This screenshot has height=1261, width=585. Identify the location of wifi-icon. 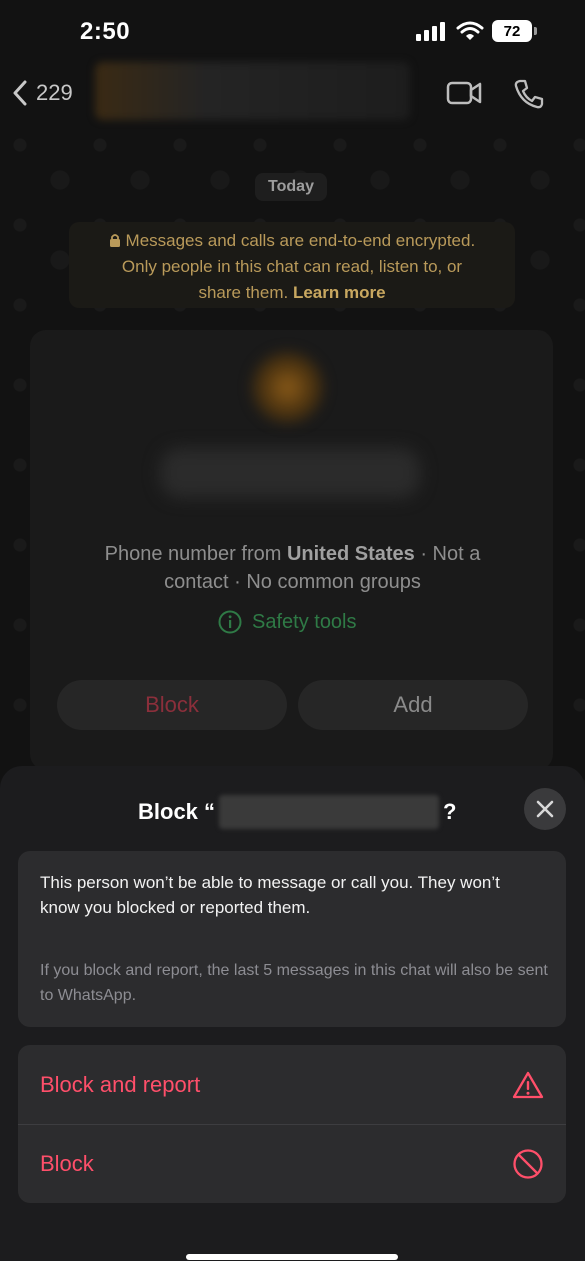
(470, 30).